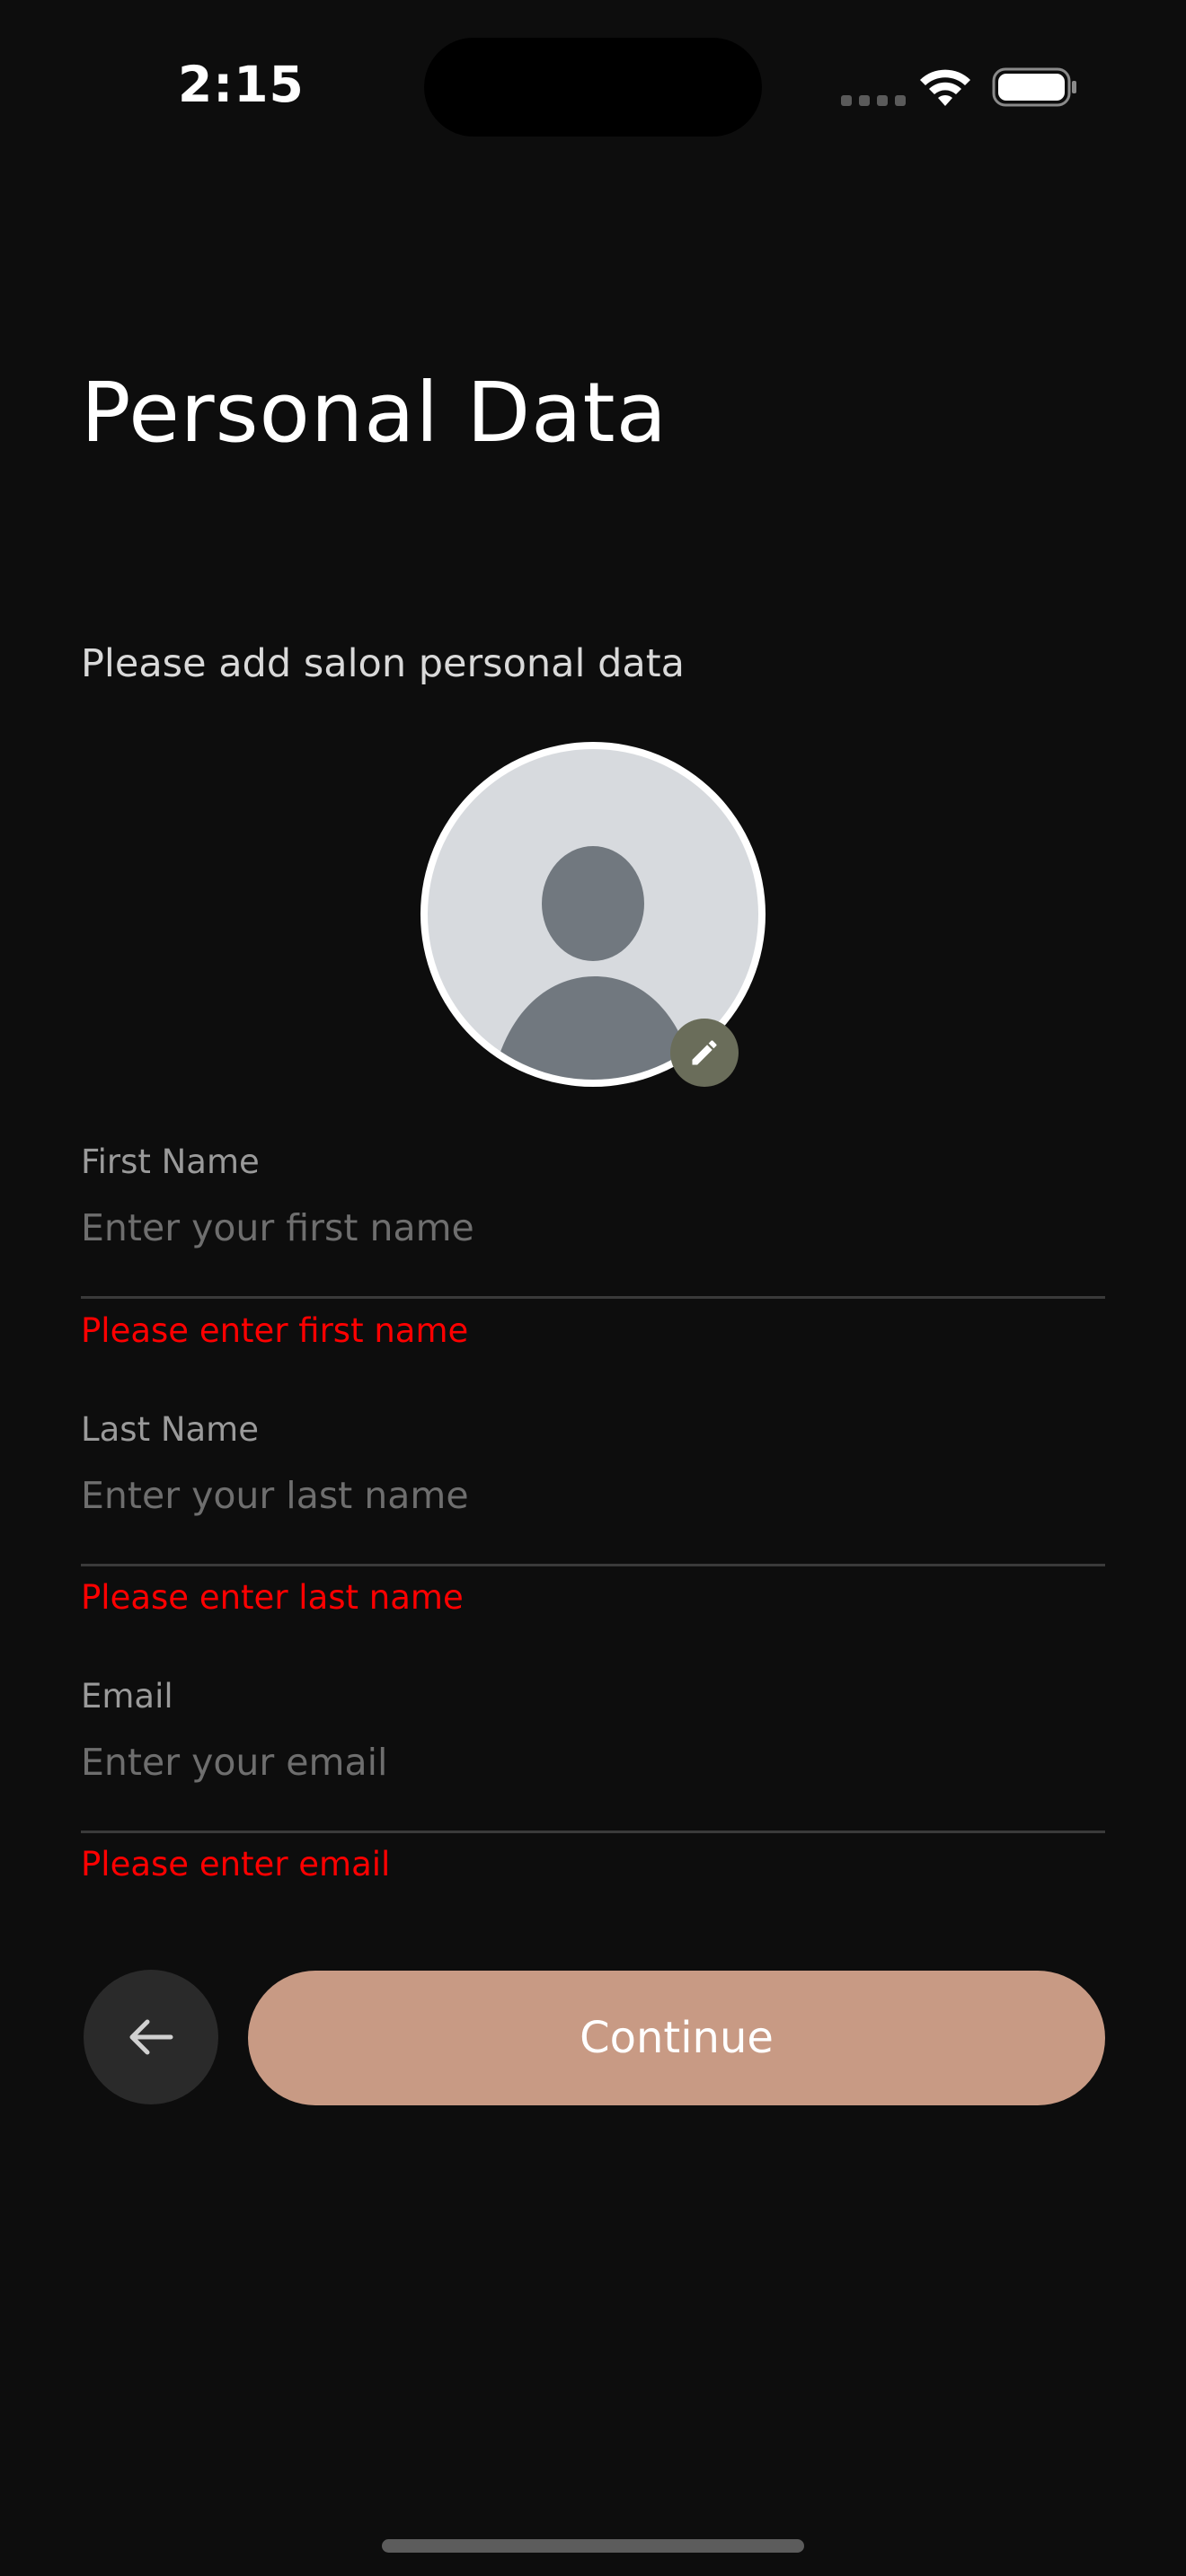 This screenshot has height=2576, width=1186. What do you see at coordinates (593, 1227) in the screenshot?
I see `first-name-input` at bounding box center [593, 1227].